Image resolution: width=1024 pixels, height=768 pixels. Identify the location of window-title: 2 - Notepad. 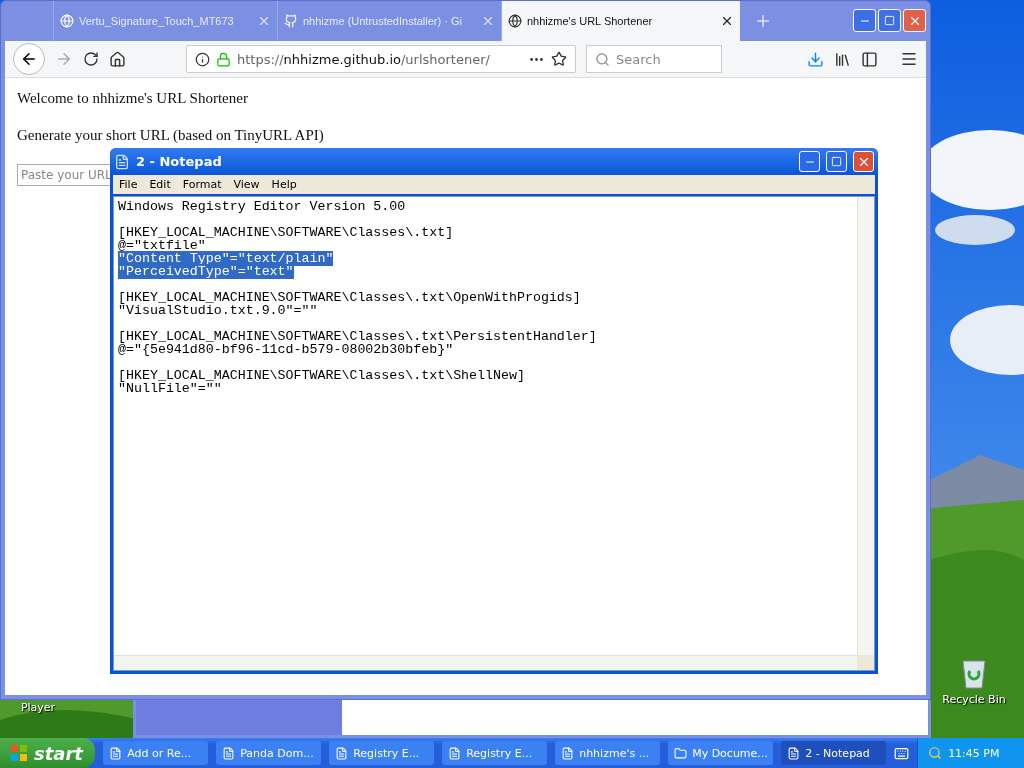
(179, 161).